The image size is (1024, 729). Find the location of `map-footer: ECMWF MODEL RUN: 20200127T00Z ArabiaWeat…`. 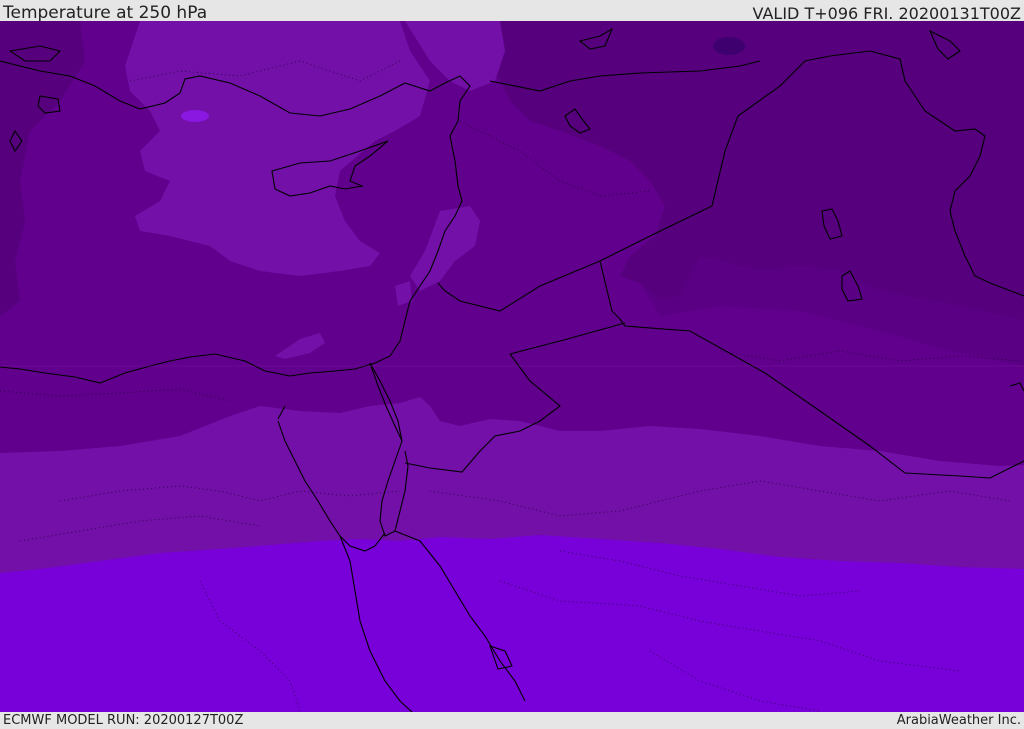

map-footer: ECMWF MODEL RUN: 20200127T00Z ArabiaWeat… is located at coordinates (512, 720).